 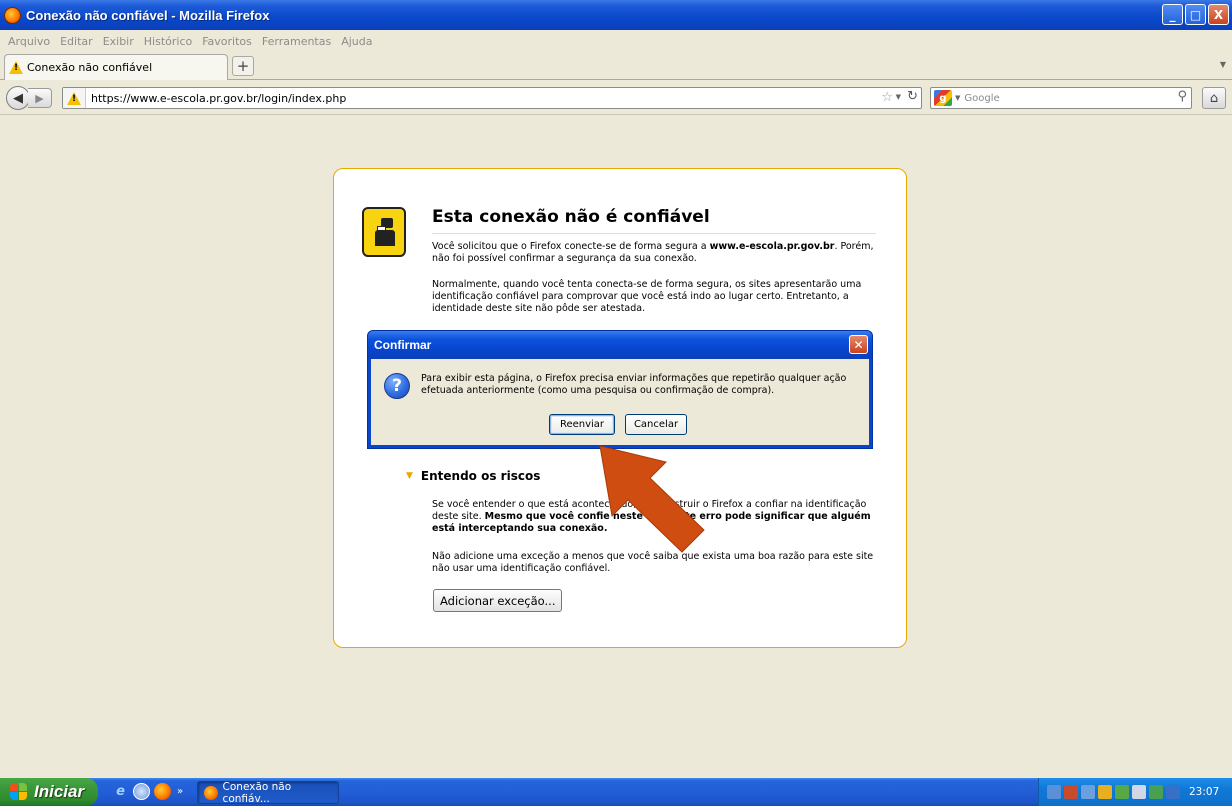 I want to click on firefox-icon, so click(x=12, y=15).